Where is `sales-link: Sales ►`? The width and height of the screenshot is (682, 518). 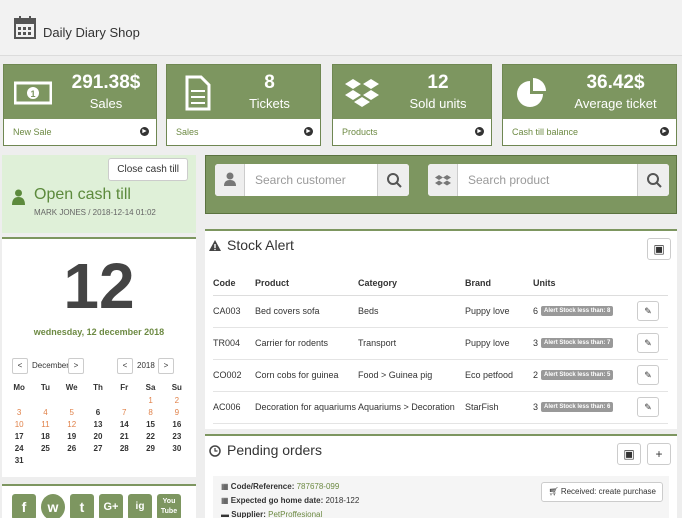
sales-link: Sales ► is located at coordinates (243, 132).